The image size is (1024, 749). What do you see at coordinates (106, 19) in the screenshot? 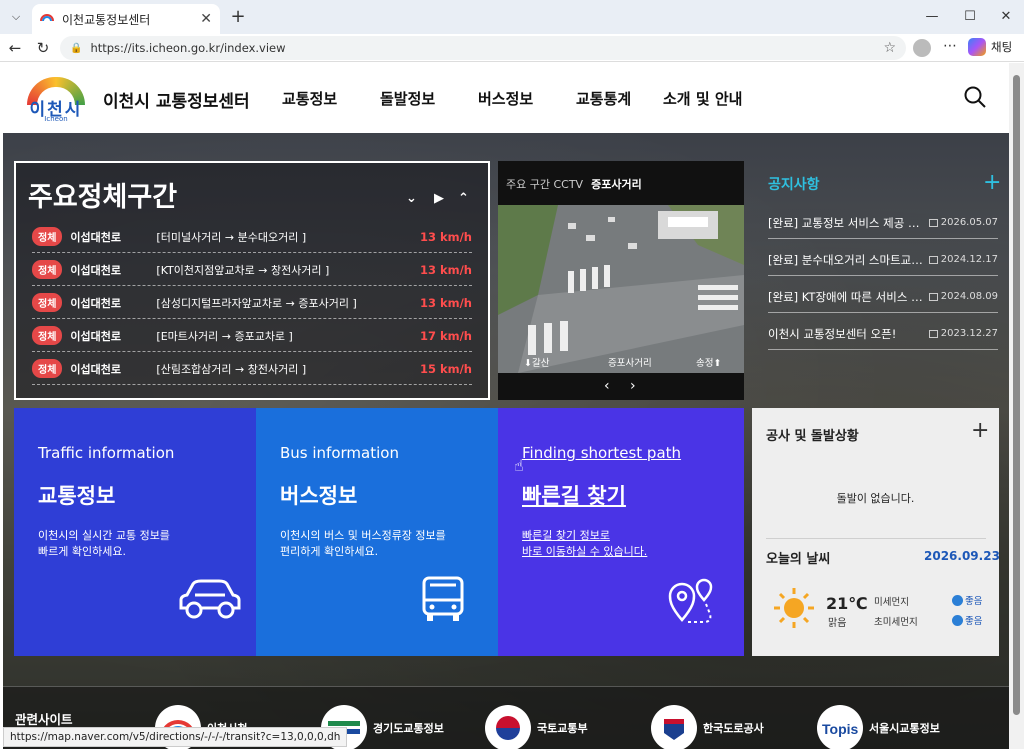
I see `tab-title: 이천교통정보센터` at bounding box center [106, 19].